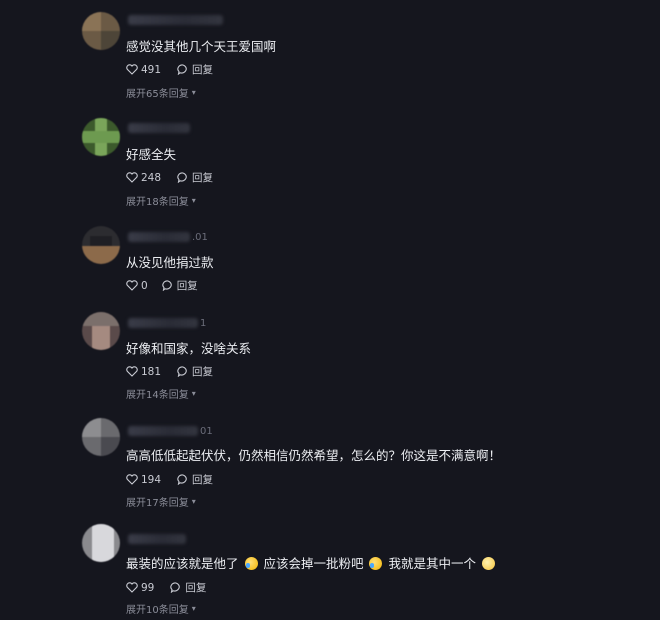 This screenshot has height=620, width=660. What do you see at coordinates (144, 285) in the screenshot?
I see `like-count: 0` at bounding box center [144, 285].